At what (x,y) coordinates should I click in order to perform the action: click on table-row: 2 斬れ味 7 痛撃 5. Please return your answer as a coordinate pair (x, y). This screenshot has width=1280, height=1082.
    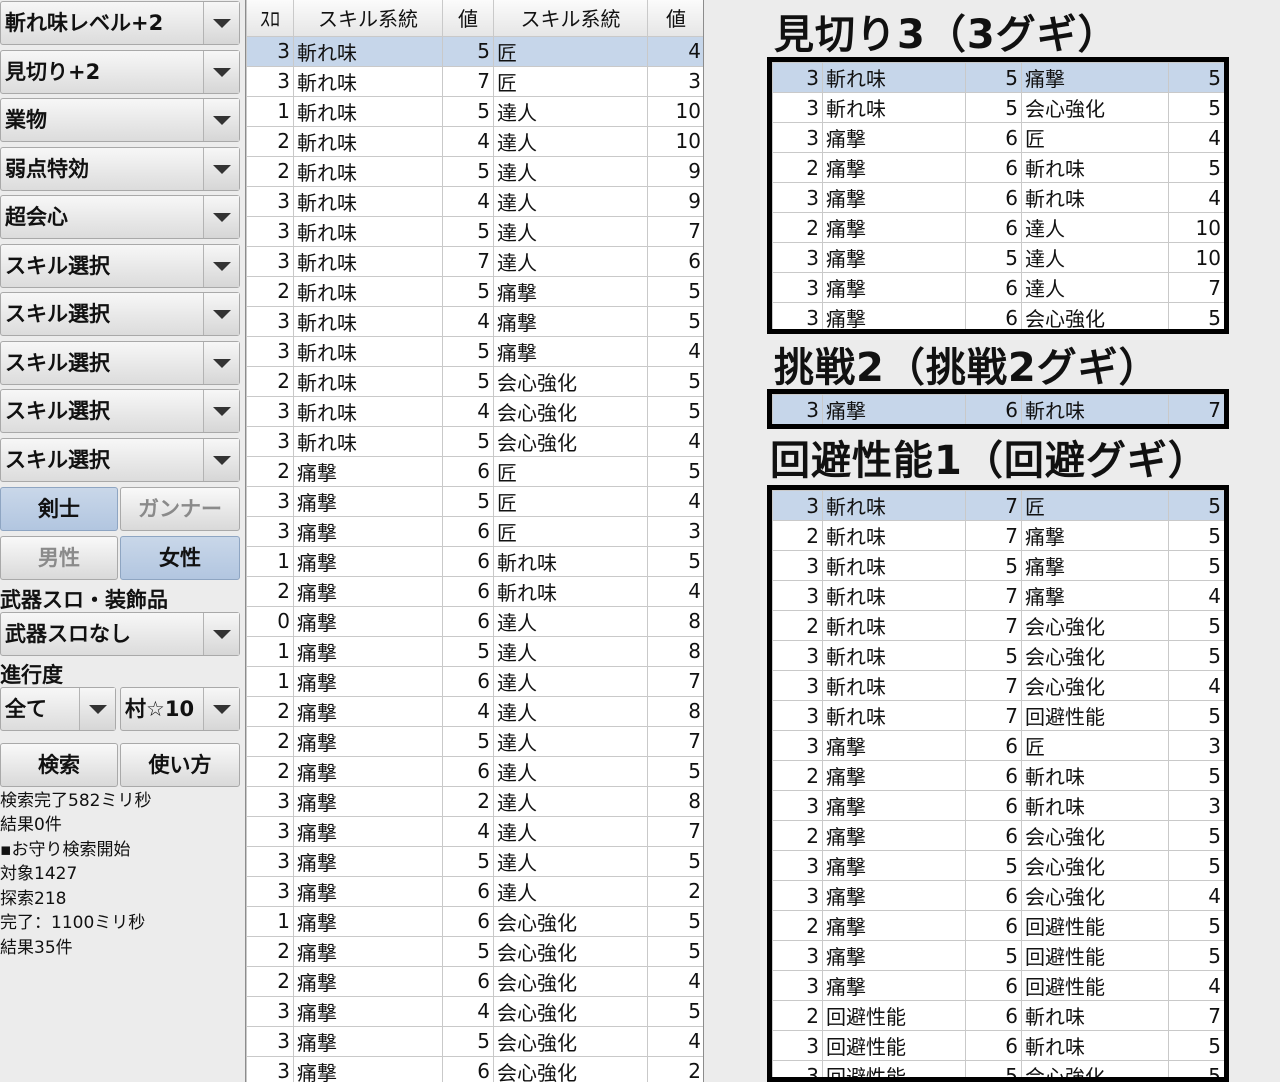
    Looking at the image, I should click on (998, 535).